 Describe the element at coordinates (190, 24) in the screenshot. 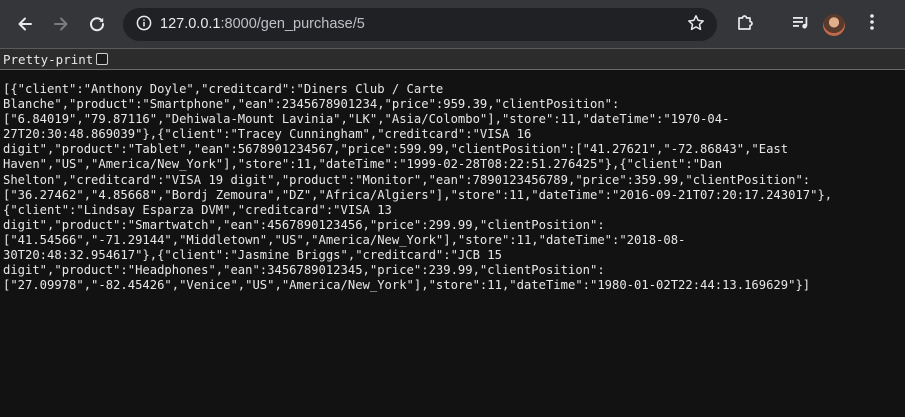

I see `url-host: 127.0.0.1` at that location.